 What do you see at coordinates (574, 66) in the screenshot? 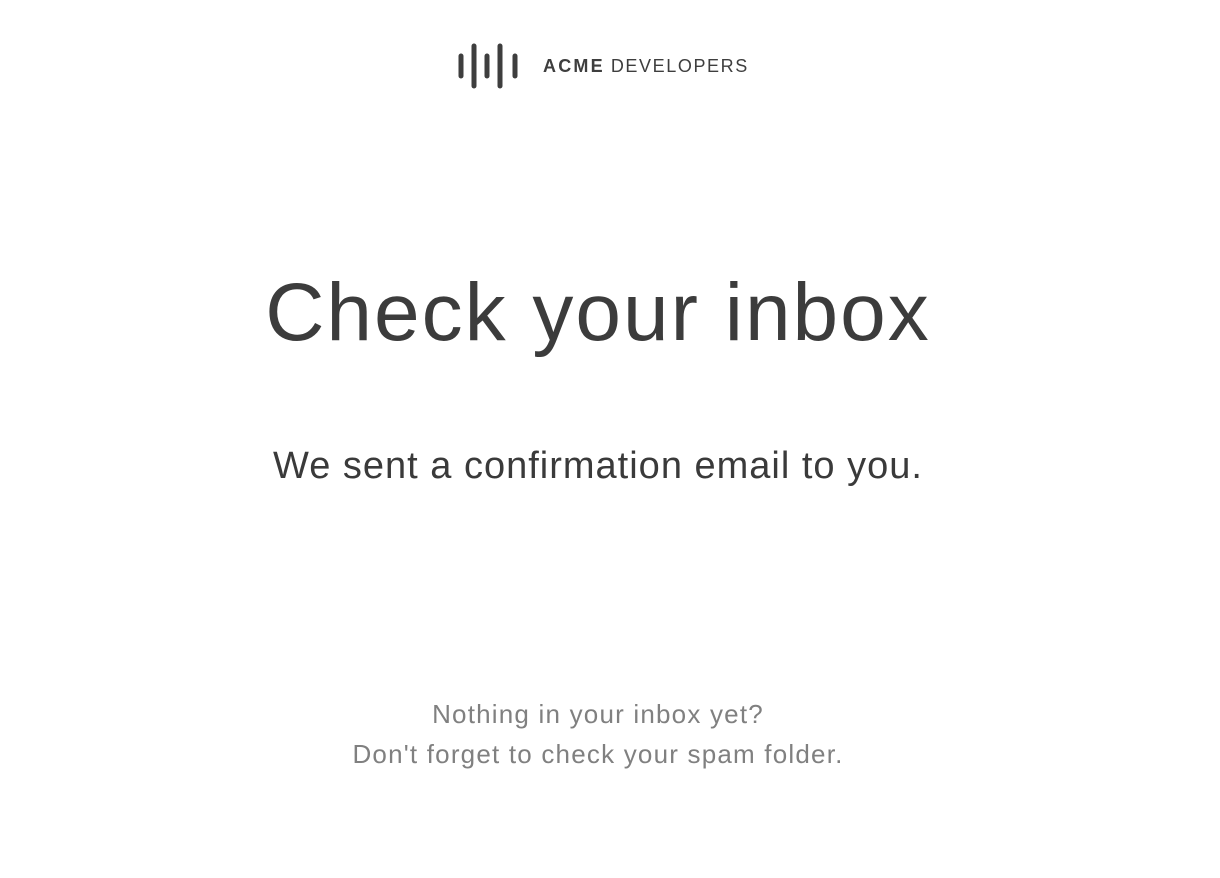
I see `brand-name-primary: ACME` at bounding box center [574, 66].